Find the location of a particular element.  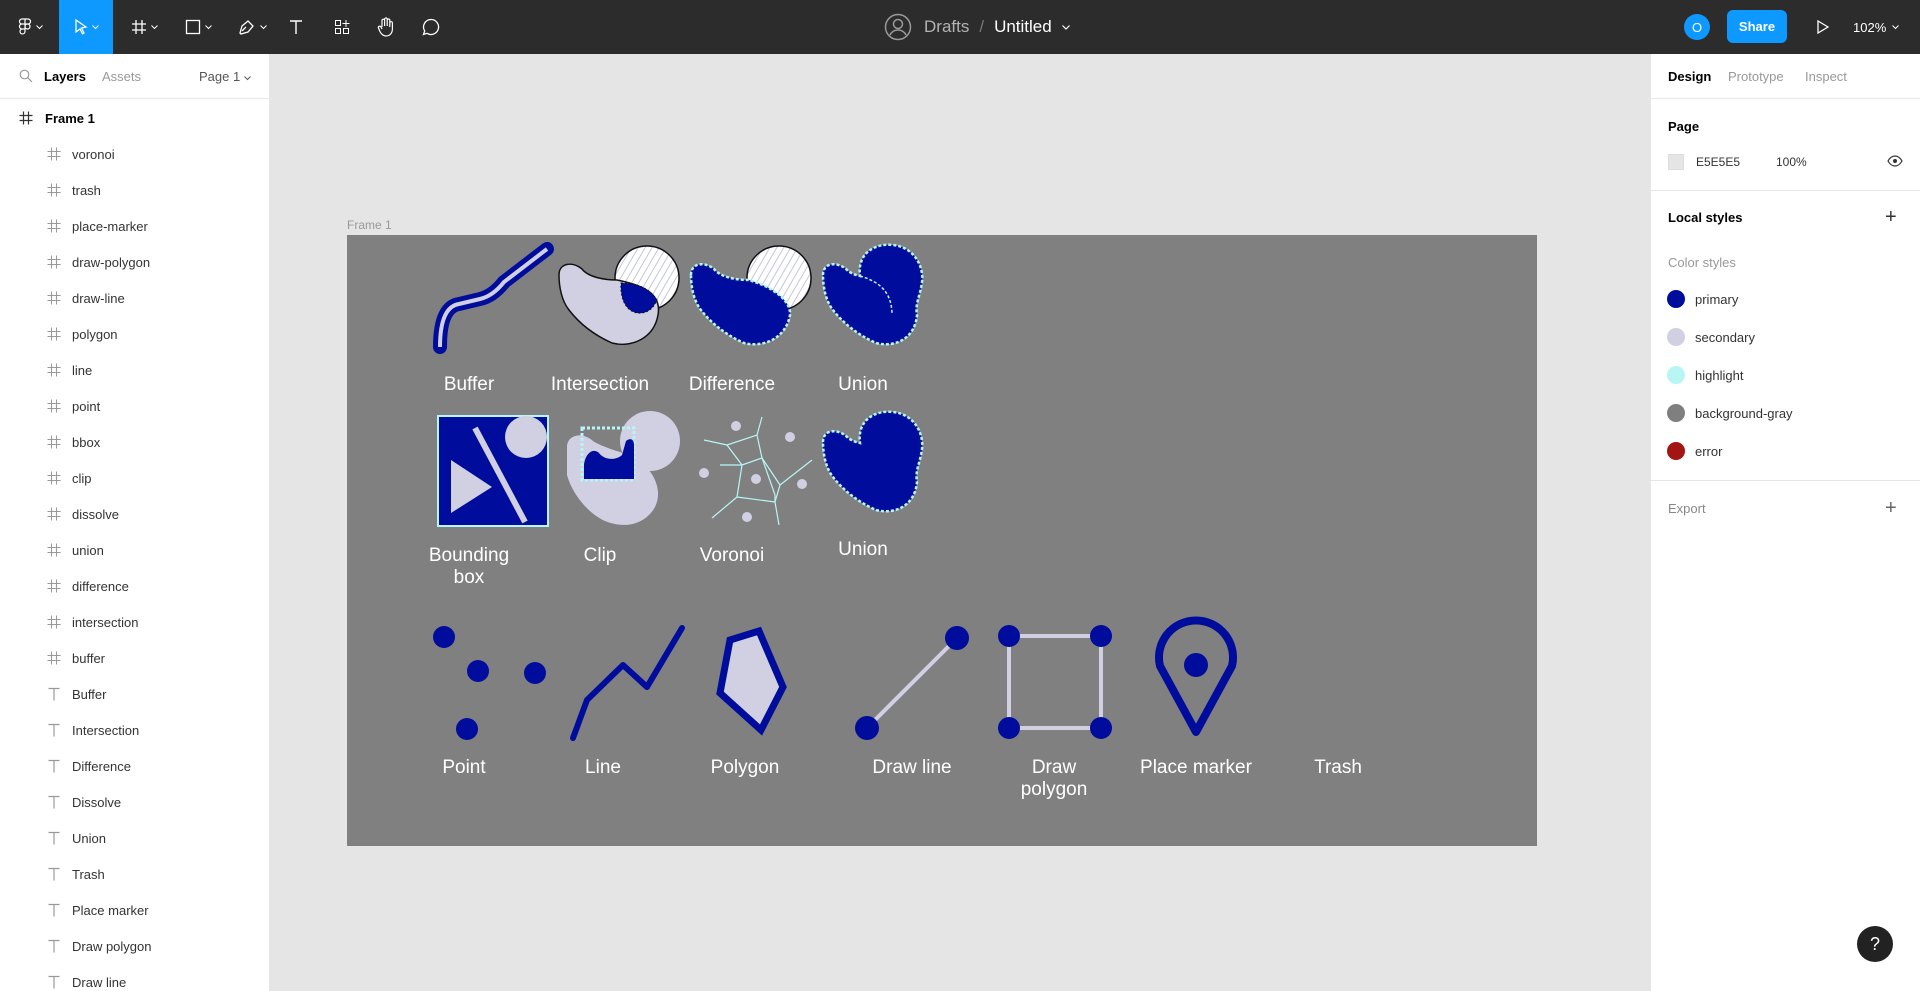

comment-tool-button is located at coordinates (431, 27).